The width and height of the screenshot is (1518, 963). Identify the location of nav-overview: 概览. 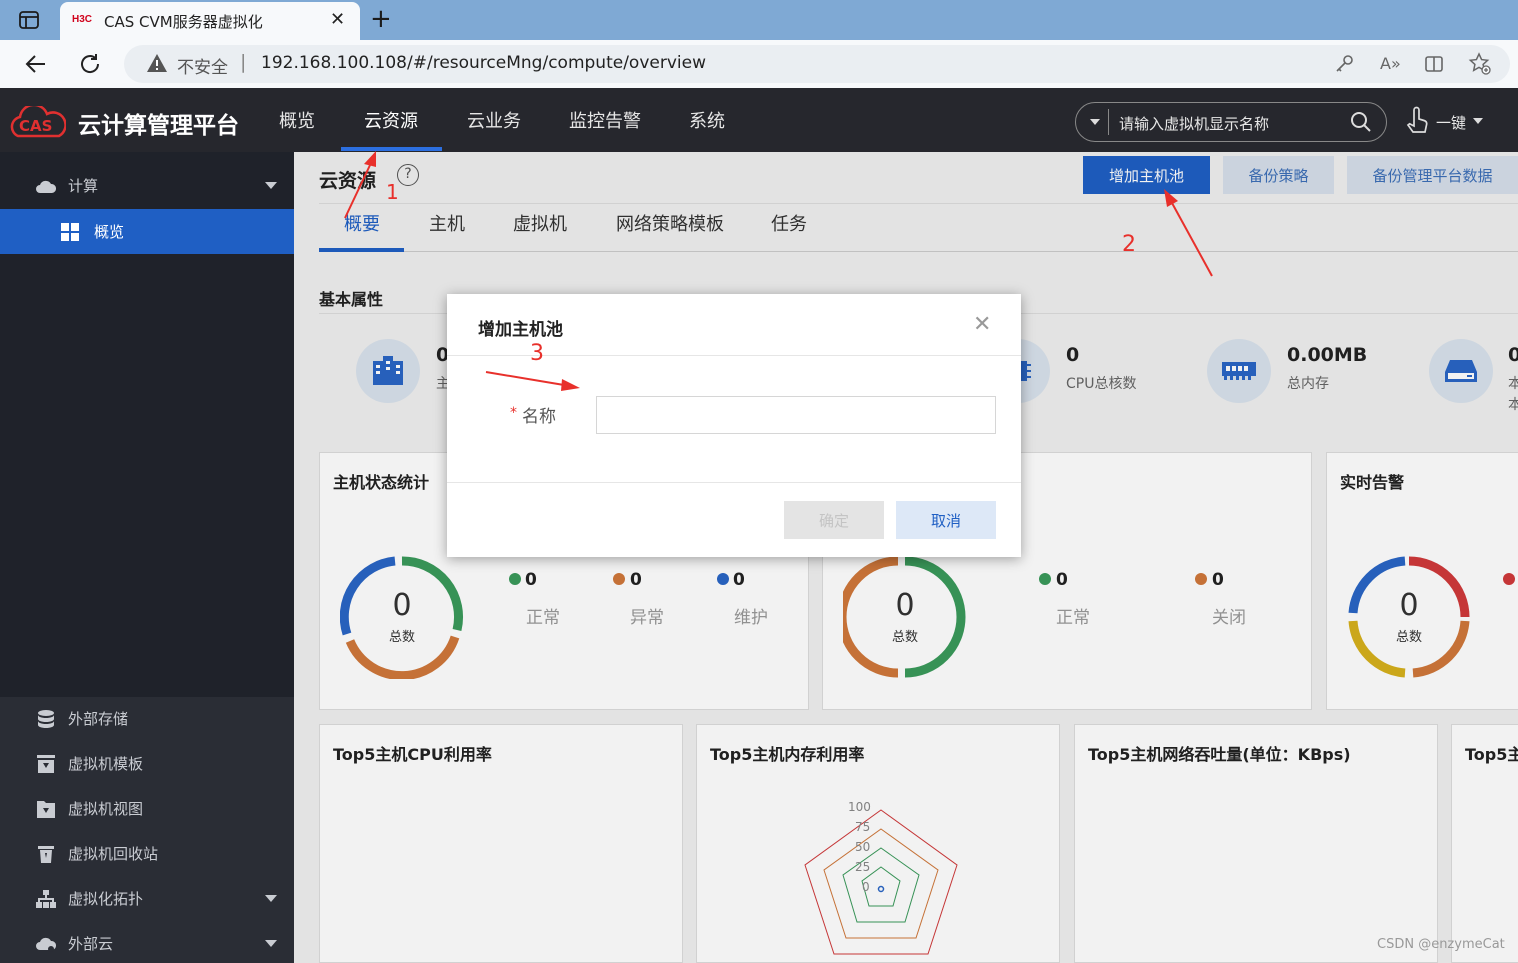
(297, 120).